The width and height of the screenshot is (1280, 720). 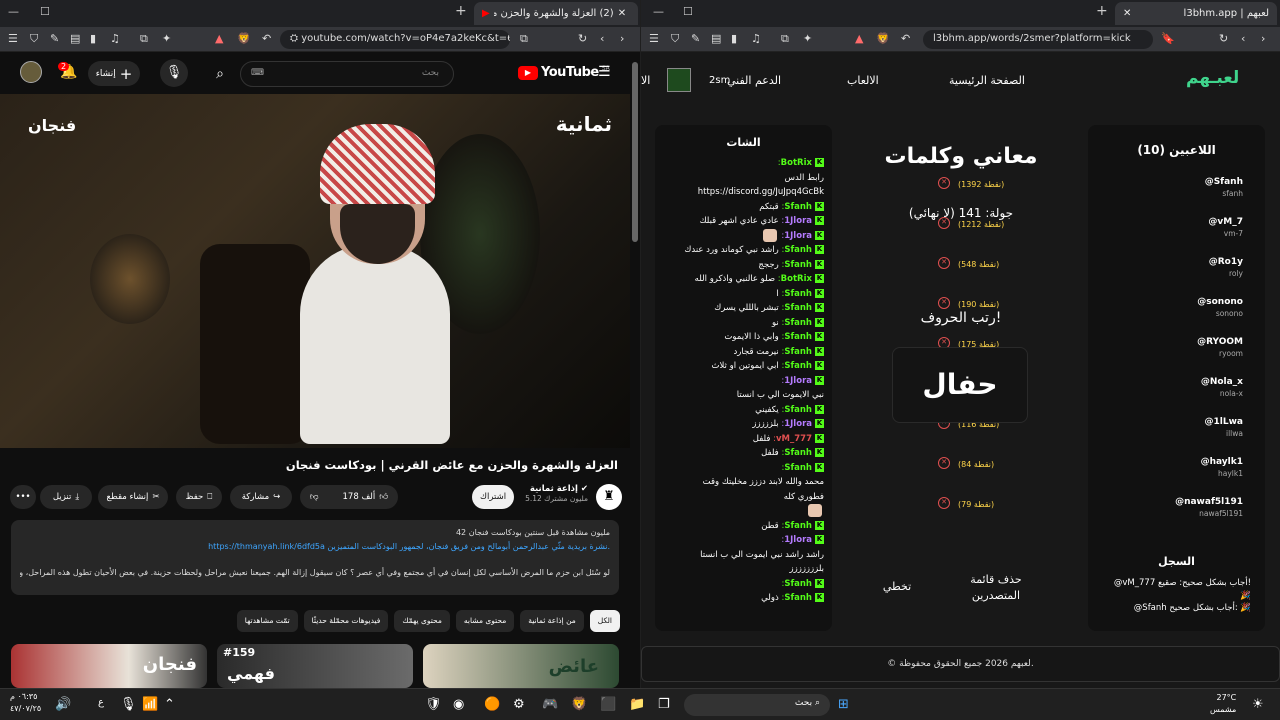 I want to click on keyboard-icon: ⌨, so click(x=257, y=73).